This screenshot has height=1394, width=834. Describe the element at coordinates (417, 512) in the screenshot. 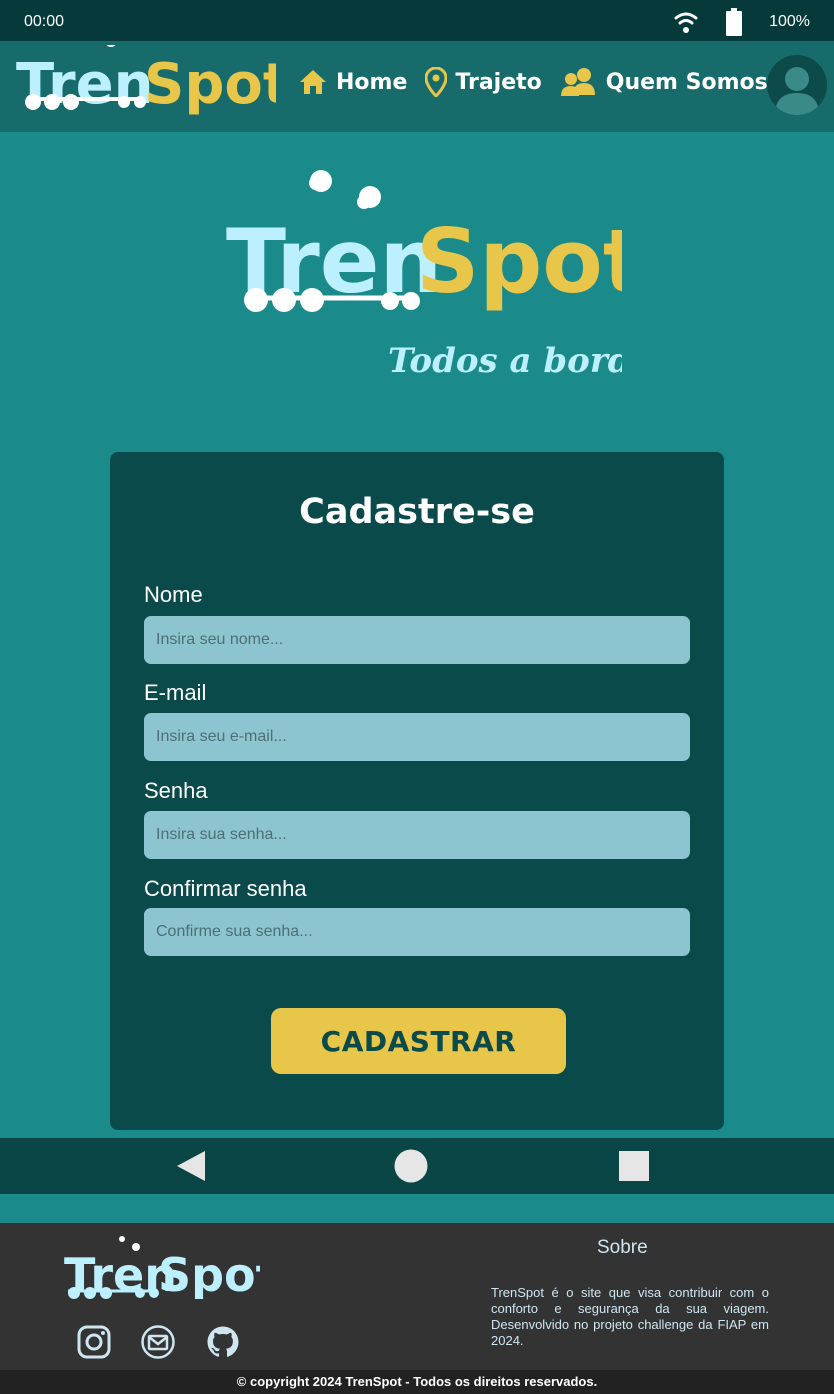

I see `form-title: Cadastre-se` at that location.